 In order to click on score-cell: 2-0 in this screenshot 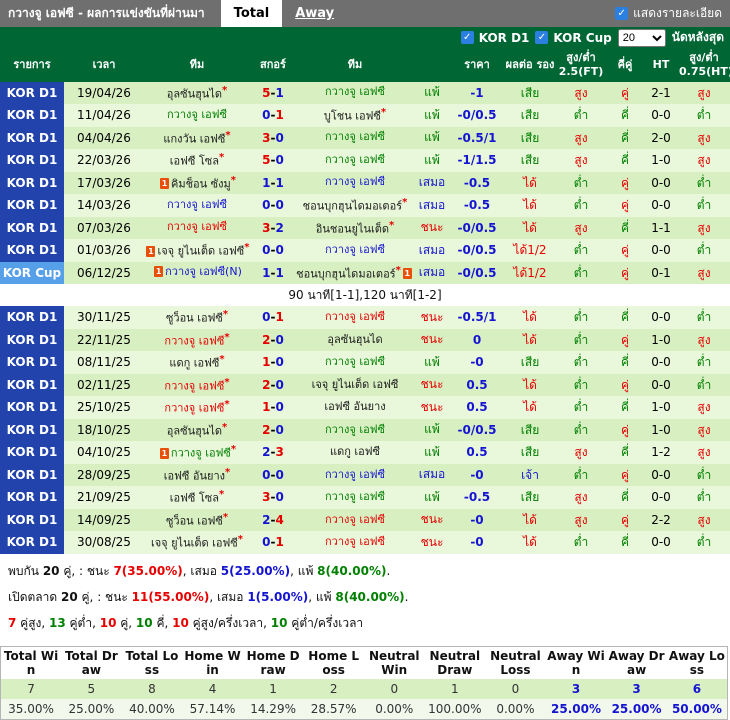, I will do `click(273, 385)`.